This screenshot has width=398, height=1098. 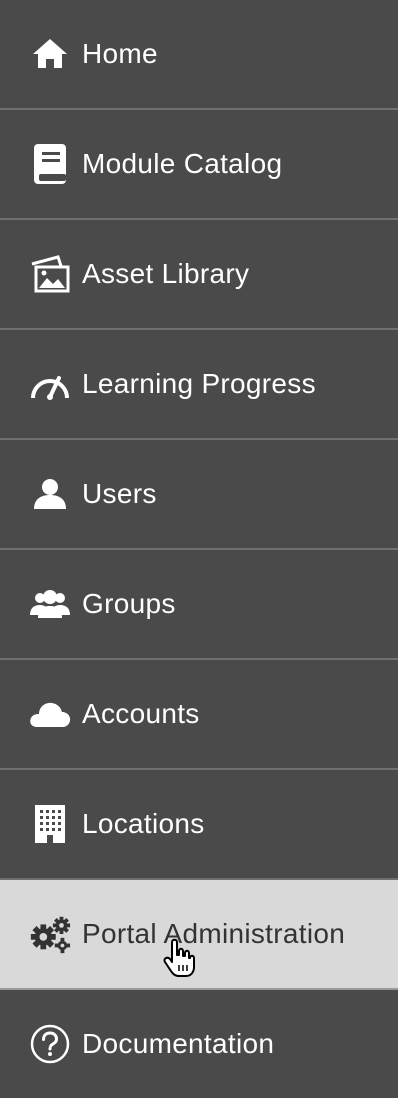 I want to click on question-circle-icon, so click(x=50, y=1044).